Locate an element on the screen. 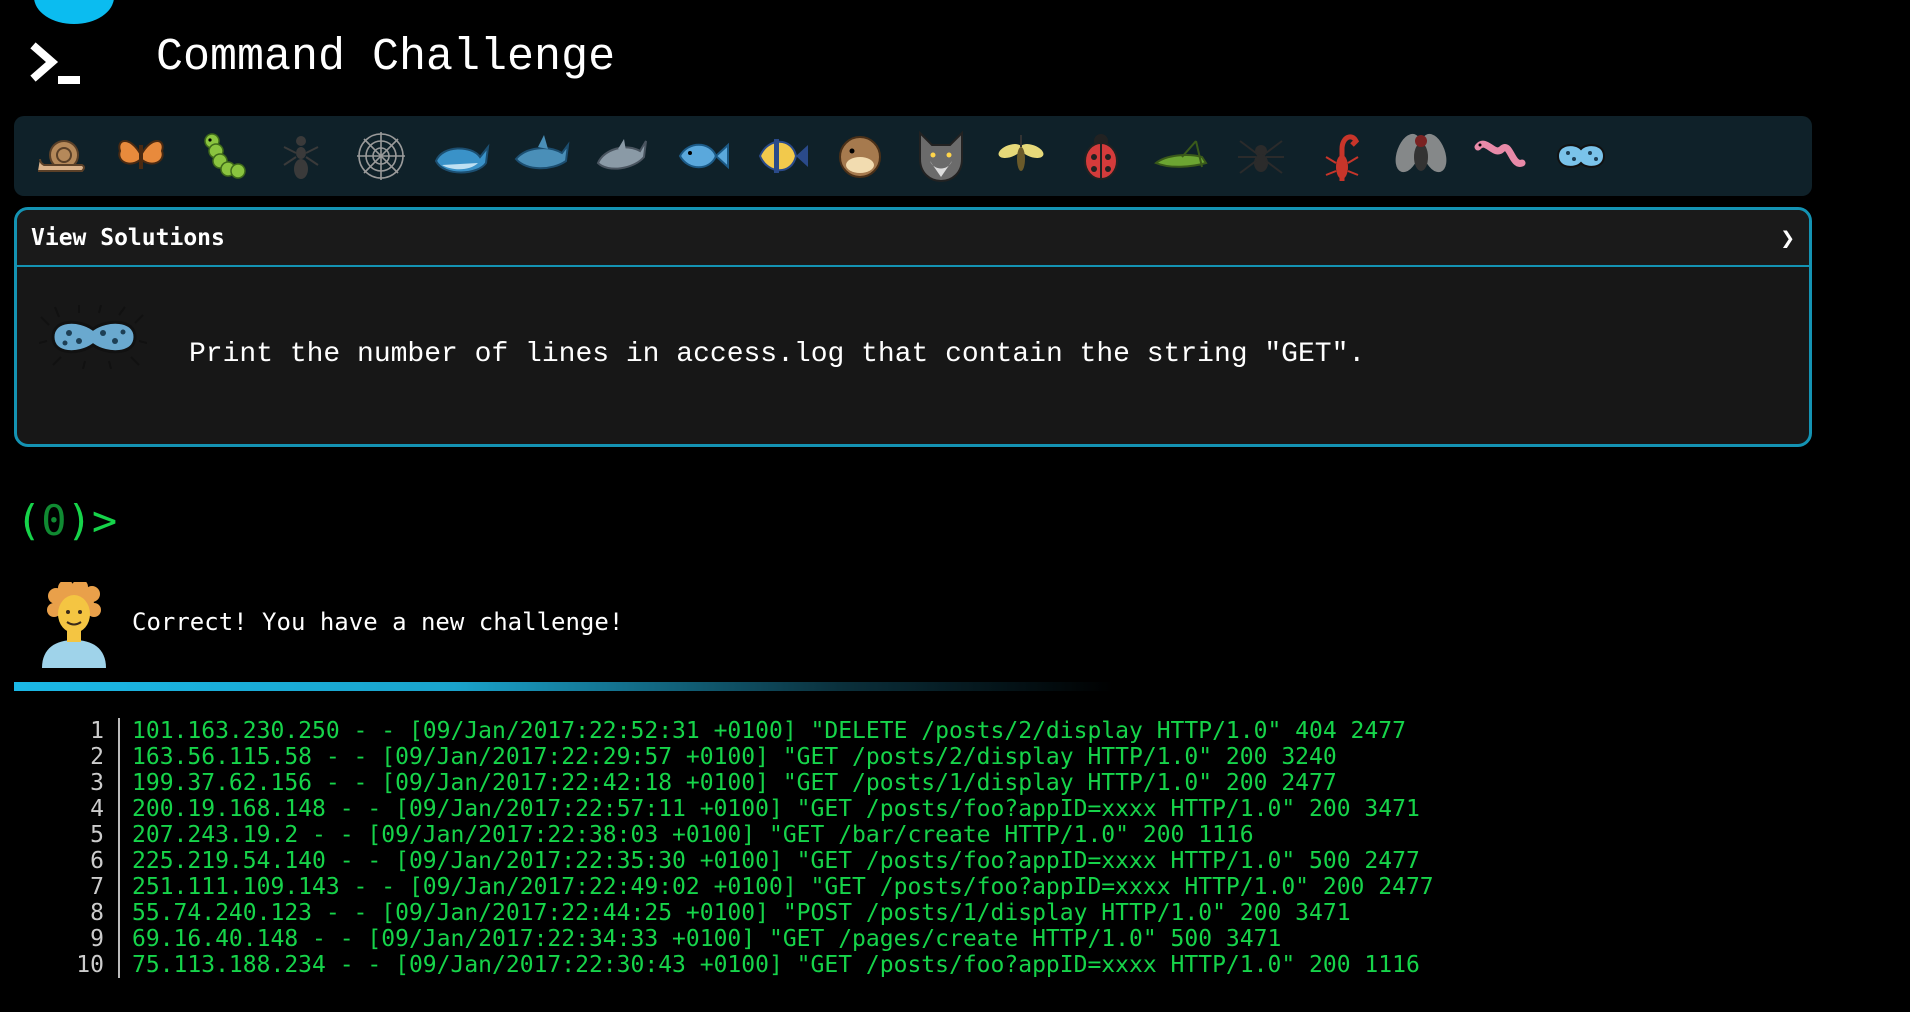 This screenshot has width=1910, height=1012. line-number: 1 is located at coordinates (90, 731).